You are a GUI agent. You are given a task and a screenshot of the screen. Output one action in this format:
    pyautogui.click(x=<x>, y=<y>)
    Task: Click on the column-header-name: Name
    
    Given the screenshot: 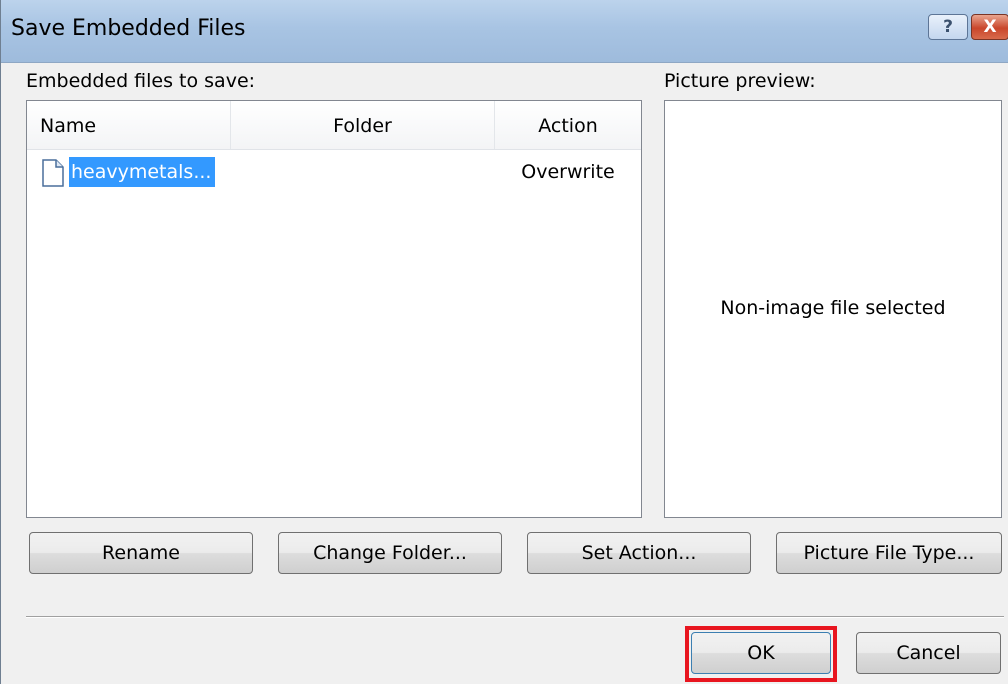 What is the action you would take?
    pyautogui.click(x=129, y=125)
    